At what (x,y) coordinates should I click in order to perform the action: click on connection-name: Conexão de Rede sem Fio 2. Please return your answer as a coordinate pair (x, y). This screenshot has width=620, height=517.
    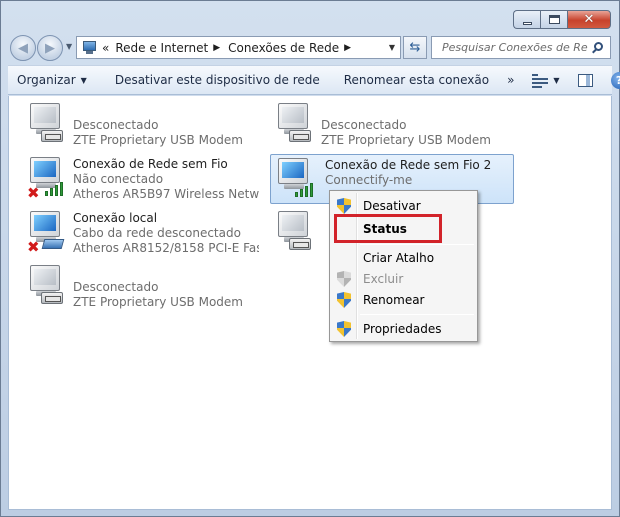
    Looking at the image, I should click on (408, 165).